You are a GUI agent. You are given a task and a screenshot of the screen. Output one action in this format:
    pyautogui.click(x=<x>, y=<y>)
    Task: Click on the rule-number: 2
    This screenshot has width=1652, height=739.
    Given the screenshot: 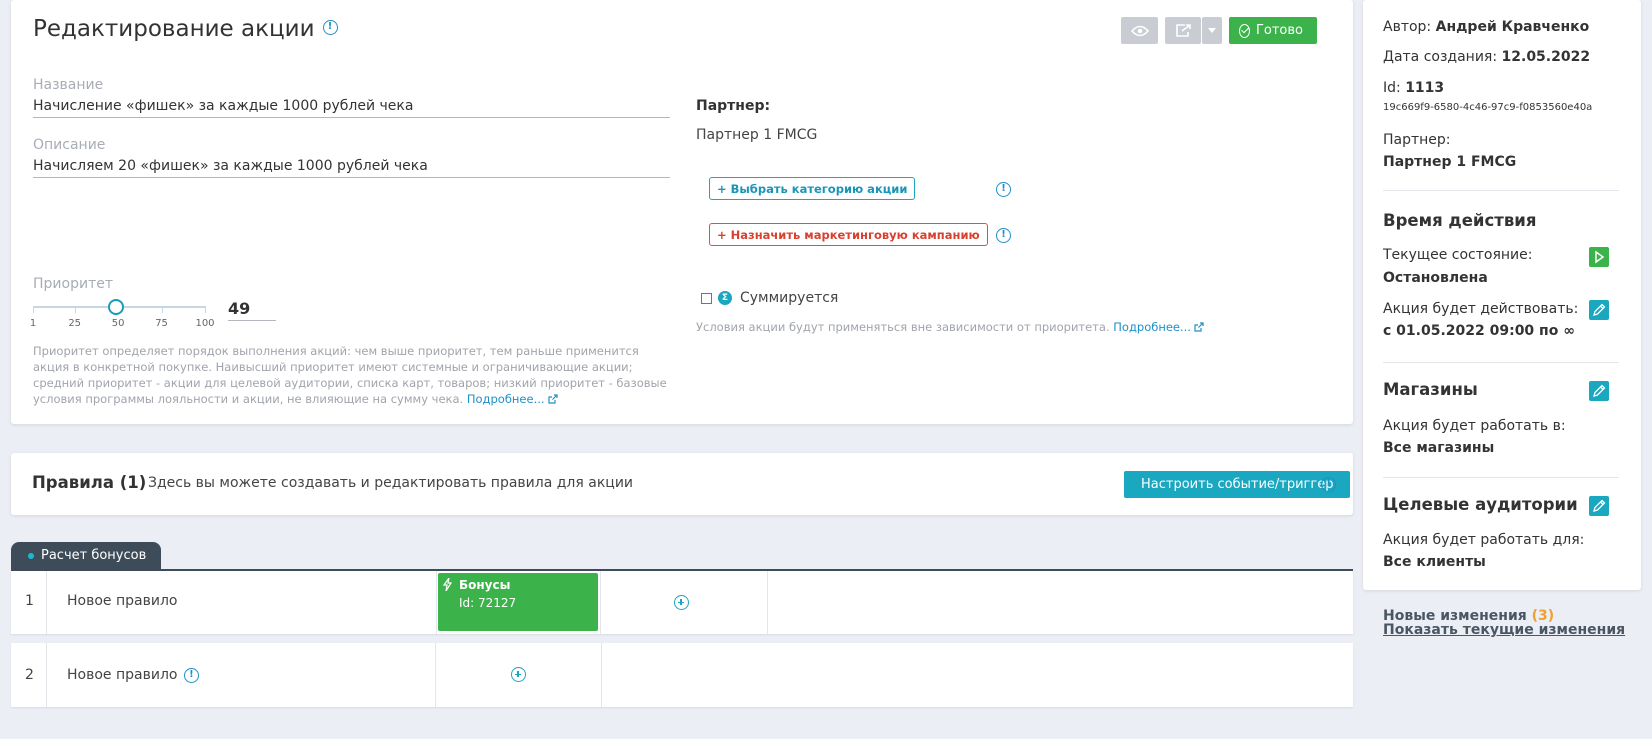 What is the action you would take?
    pyautogui.click(x=29, y=675)
    